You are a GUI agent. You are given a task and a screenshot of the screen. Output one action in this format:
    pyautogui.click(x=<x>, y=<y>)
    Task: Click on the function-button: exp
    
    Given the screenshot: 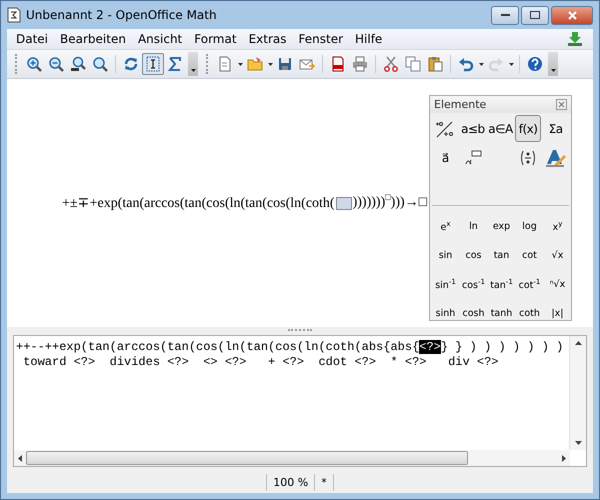 What is the action you would take?
    pyautogui.click(x=501, y=226)
    